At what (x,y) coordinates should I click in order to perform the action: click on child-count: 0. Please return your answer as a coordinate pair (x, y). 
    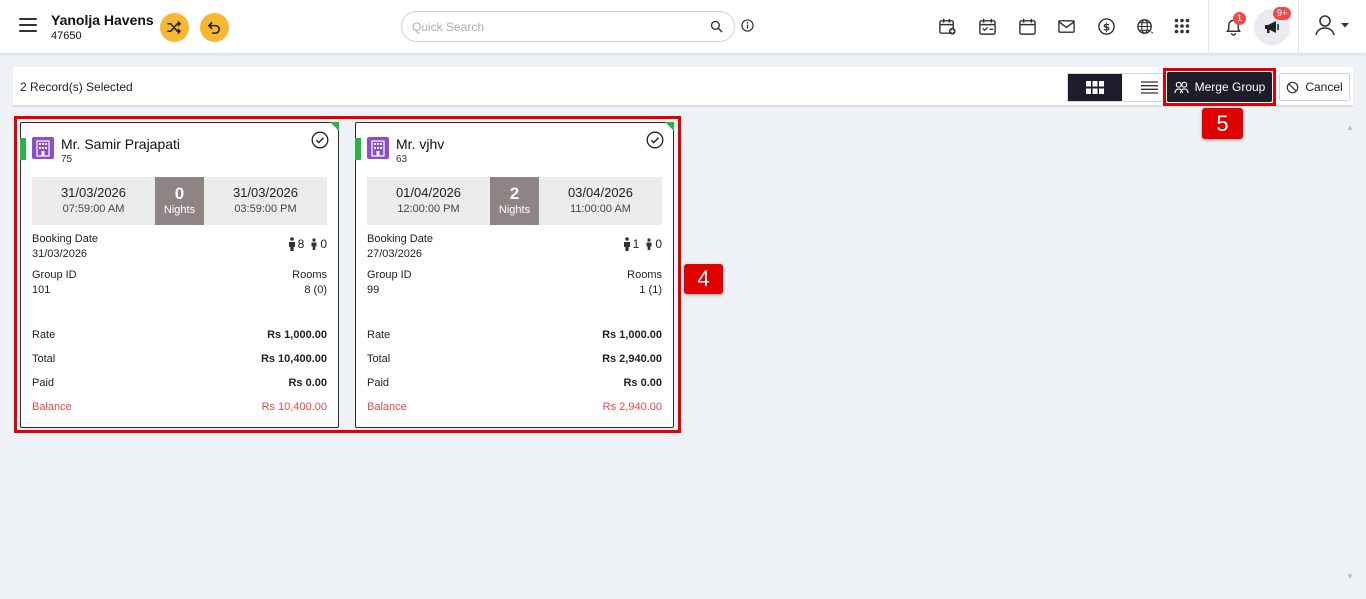
    Looking at the image, I should click on (658, 244).